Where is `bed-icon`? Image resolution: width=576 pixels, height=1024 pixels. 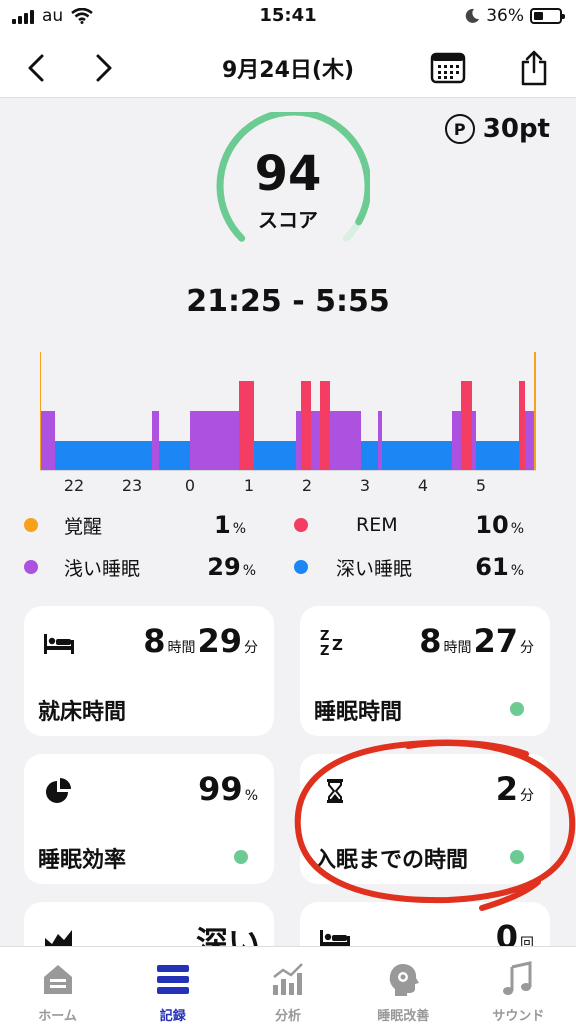 bed-icon is located at coordinates (59, 644).